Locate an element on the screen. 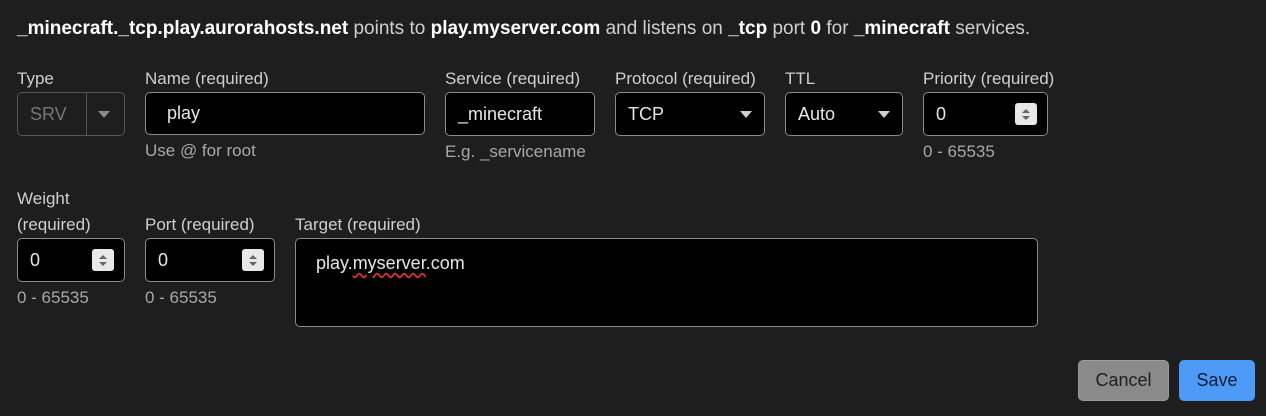 This screenshot has width=1266, height=416. protocol-label: Protocol (required) is located at coordinates (685, 78).